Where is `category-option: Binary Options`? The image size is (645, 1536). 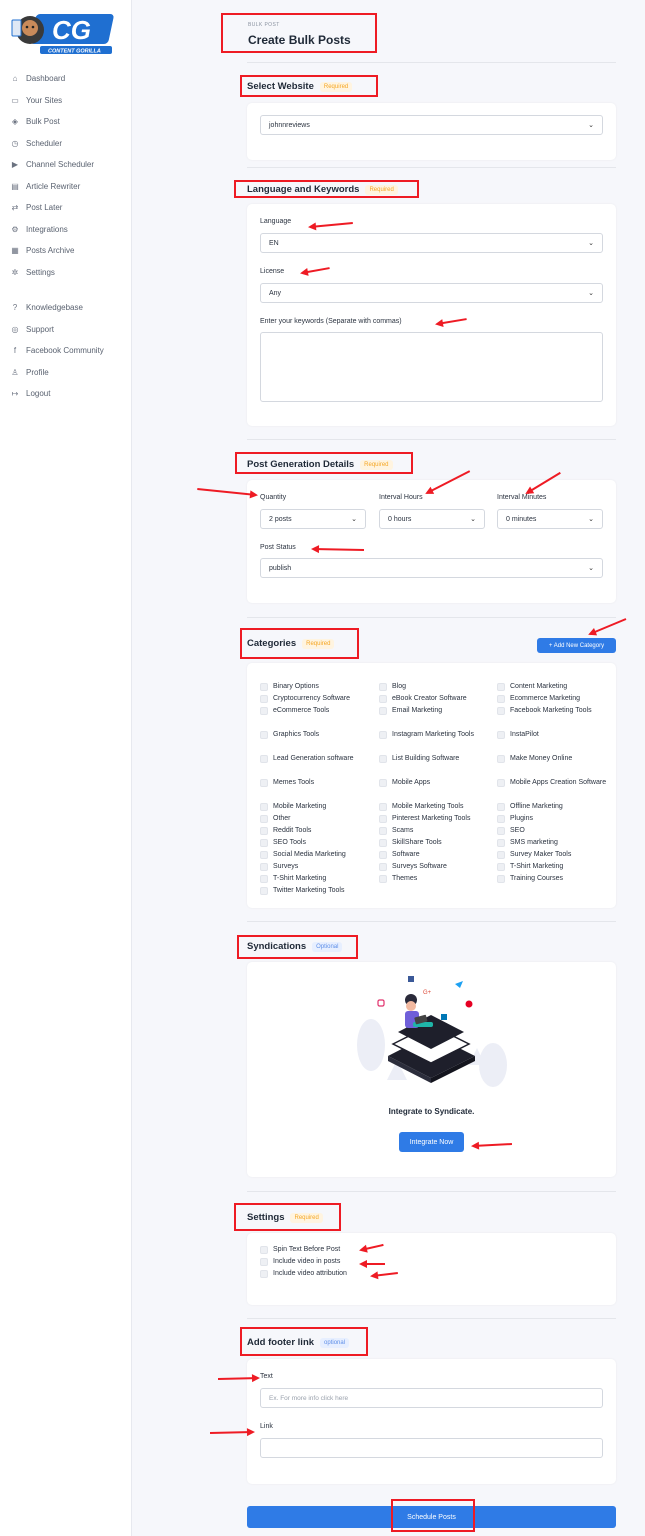 category-option: Binary Options is located at coordinates (320, 687).